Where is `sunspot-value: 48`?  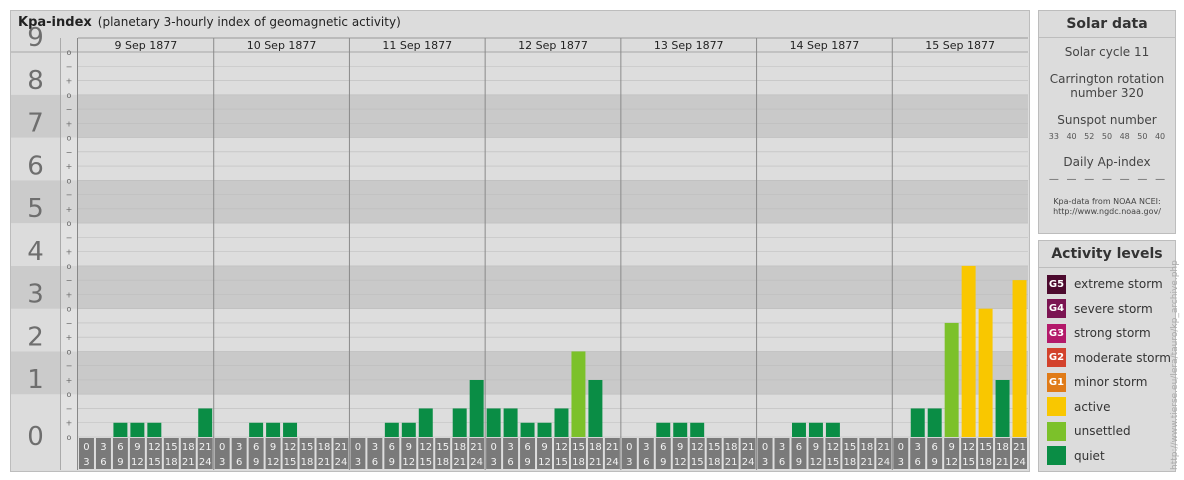
sunspot-value: 48 is located at coordinates (1124, 136).